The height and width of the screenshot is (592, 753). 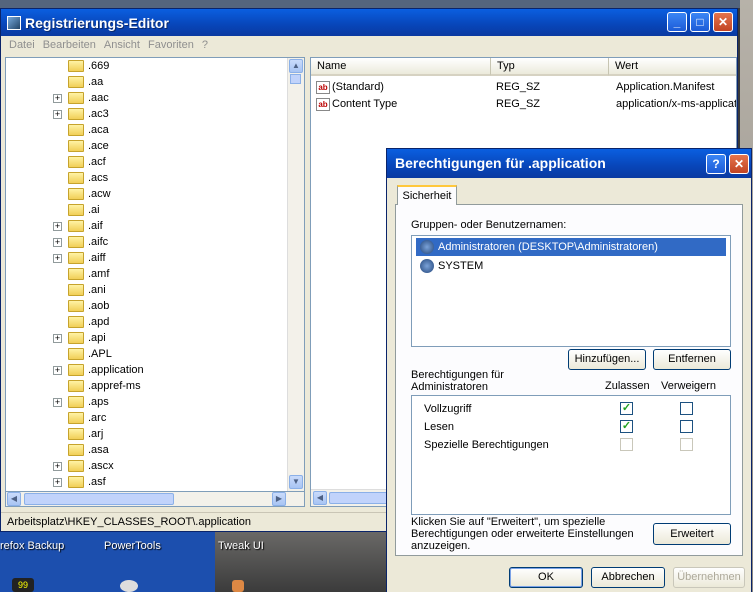 What do you see at coordinates (146, 370) in the screenshot?
I see `tree-item: + .application` at bounding box center [146, 370].